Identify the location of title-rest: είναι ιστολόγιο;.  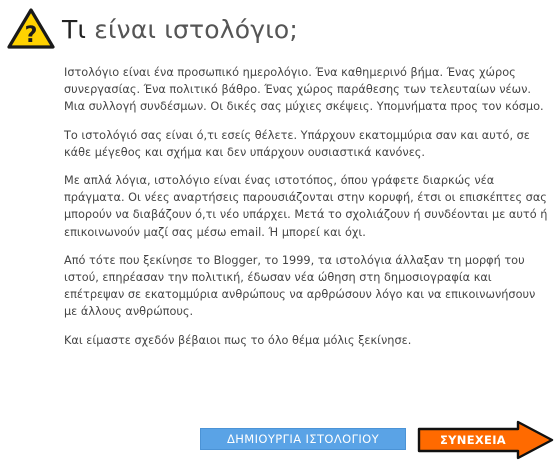
(192, 29).